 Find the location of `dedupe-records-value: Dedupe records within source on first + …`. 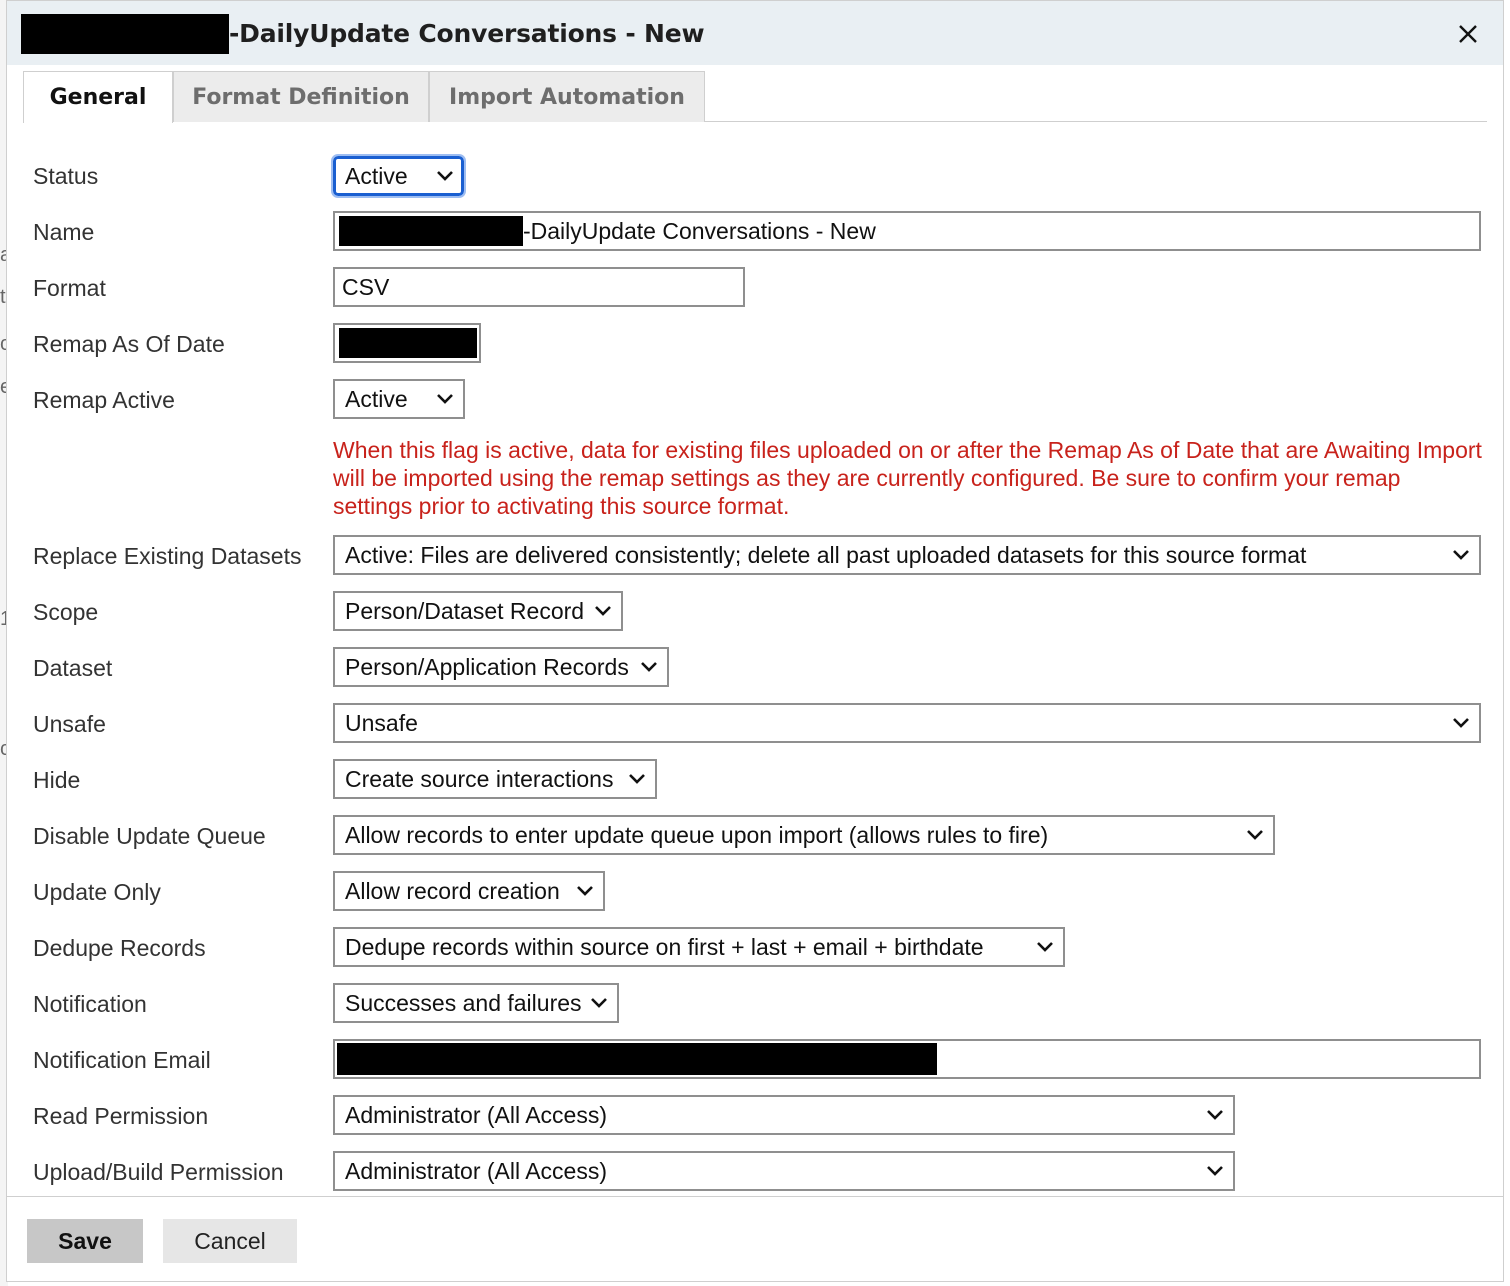

dedupe-records-value: Dedupe records within source on first + … is located at coordinates (664, 947).